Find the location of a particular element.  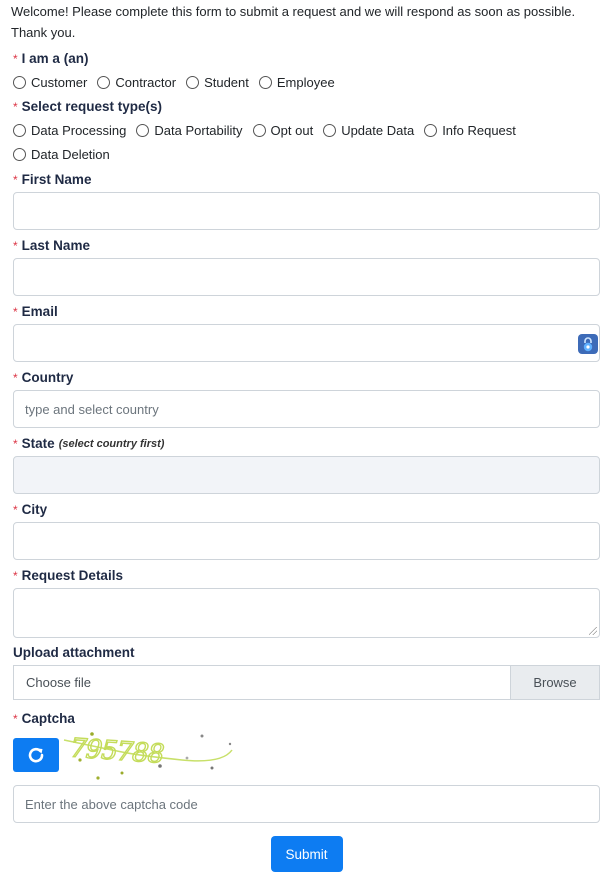

choose-file-text: Choose file is located at coordinates (262, 682).